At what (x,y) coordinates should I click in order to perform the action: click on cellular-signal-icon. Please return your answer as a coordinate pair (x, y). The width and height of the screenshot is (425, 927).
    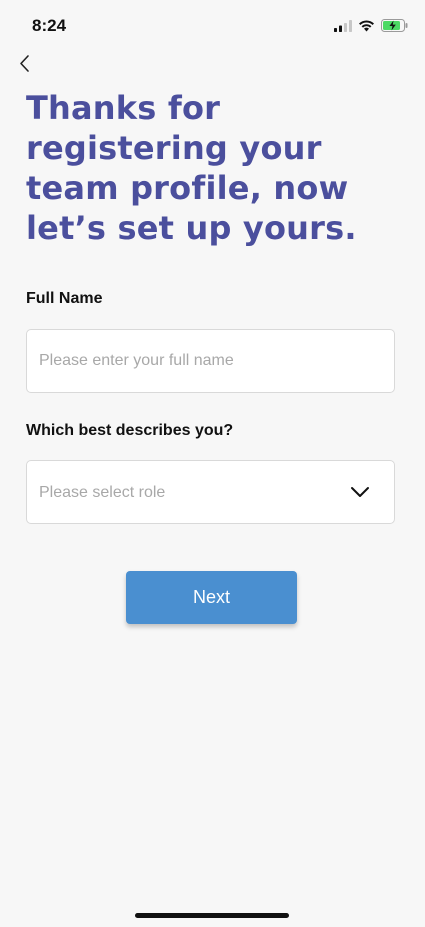
    Looking at the image, I should click on (343, 25).